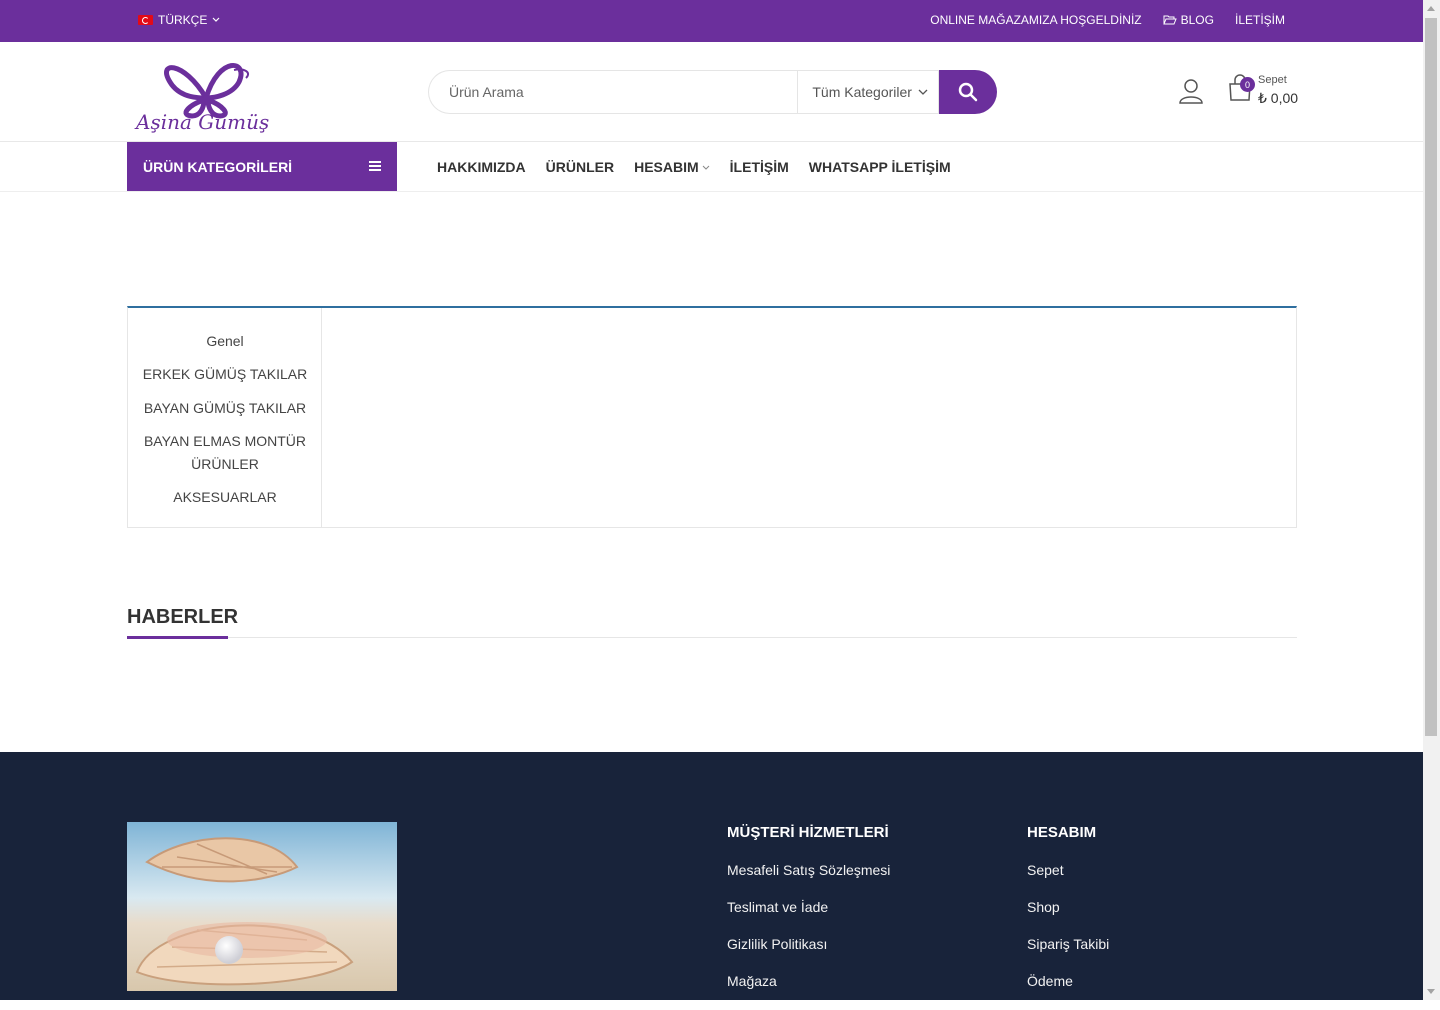  What do you see at coordinates (712, 637) in the screenshot?
I see `news-divider` at bounding box center [712, 637].